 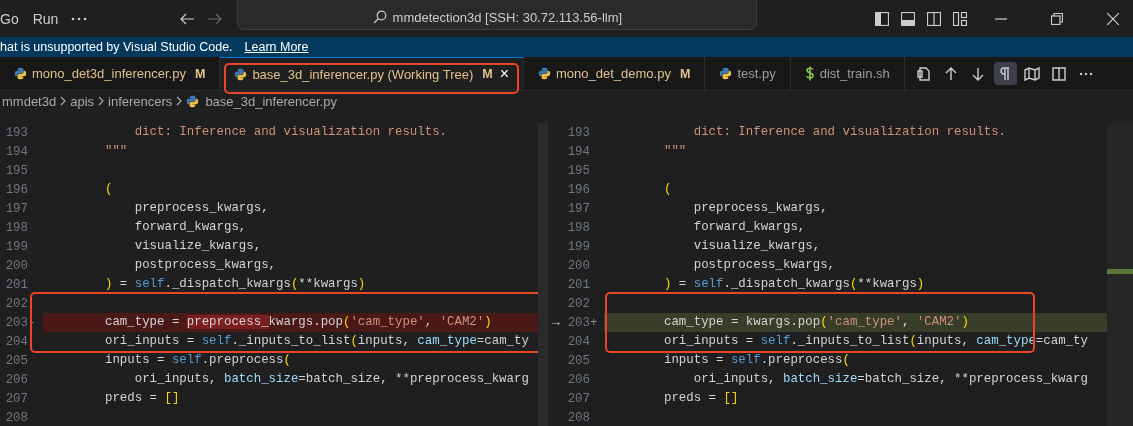 I want to click on search-icon, so click(x=379, y=17).